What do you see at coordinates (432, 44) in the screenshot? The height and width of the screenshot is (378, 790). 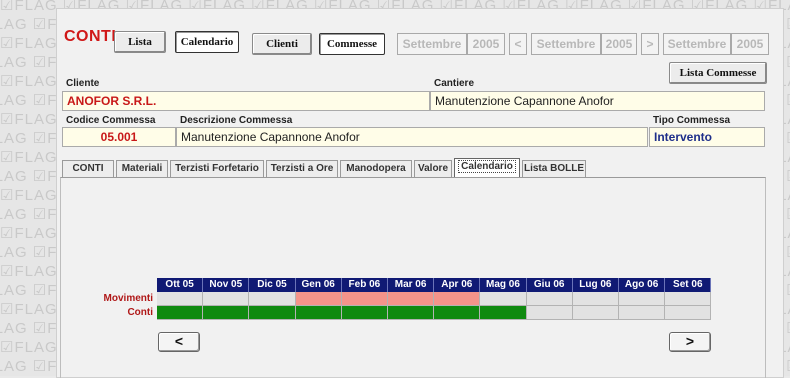 I see `from-month-select: Settembre` at bounding box center [432, 44].